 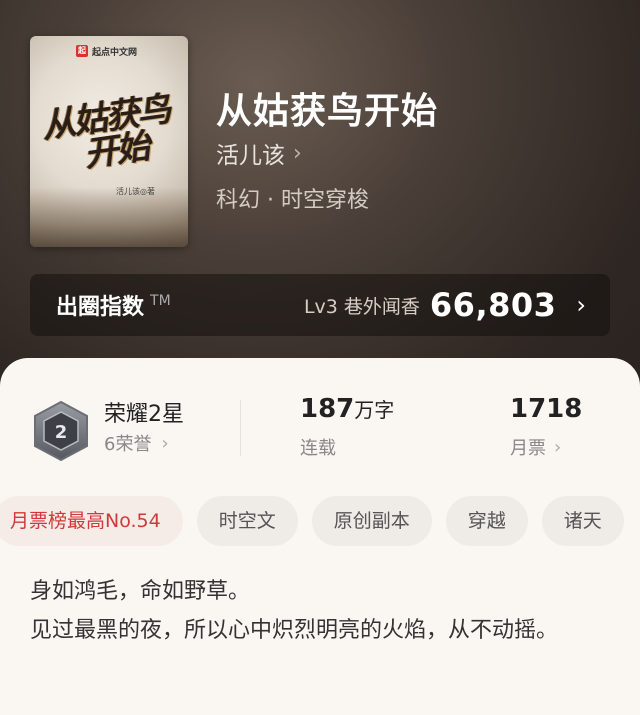 I want to click on book-genre: 科幻 · 时空穿梭, so click(x=292, y=200).